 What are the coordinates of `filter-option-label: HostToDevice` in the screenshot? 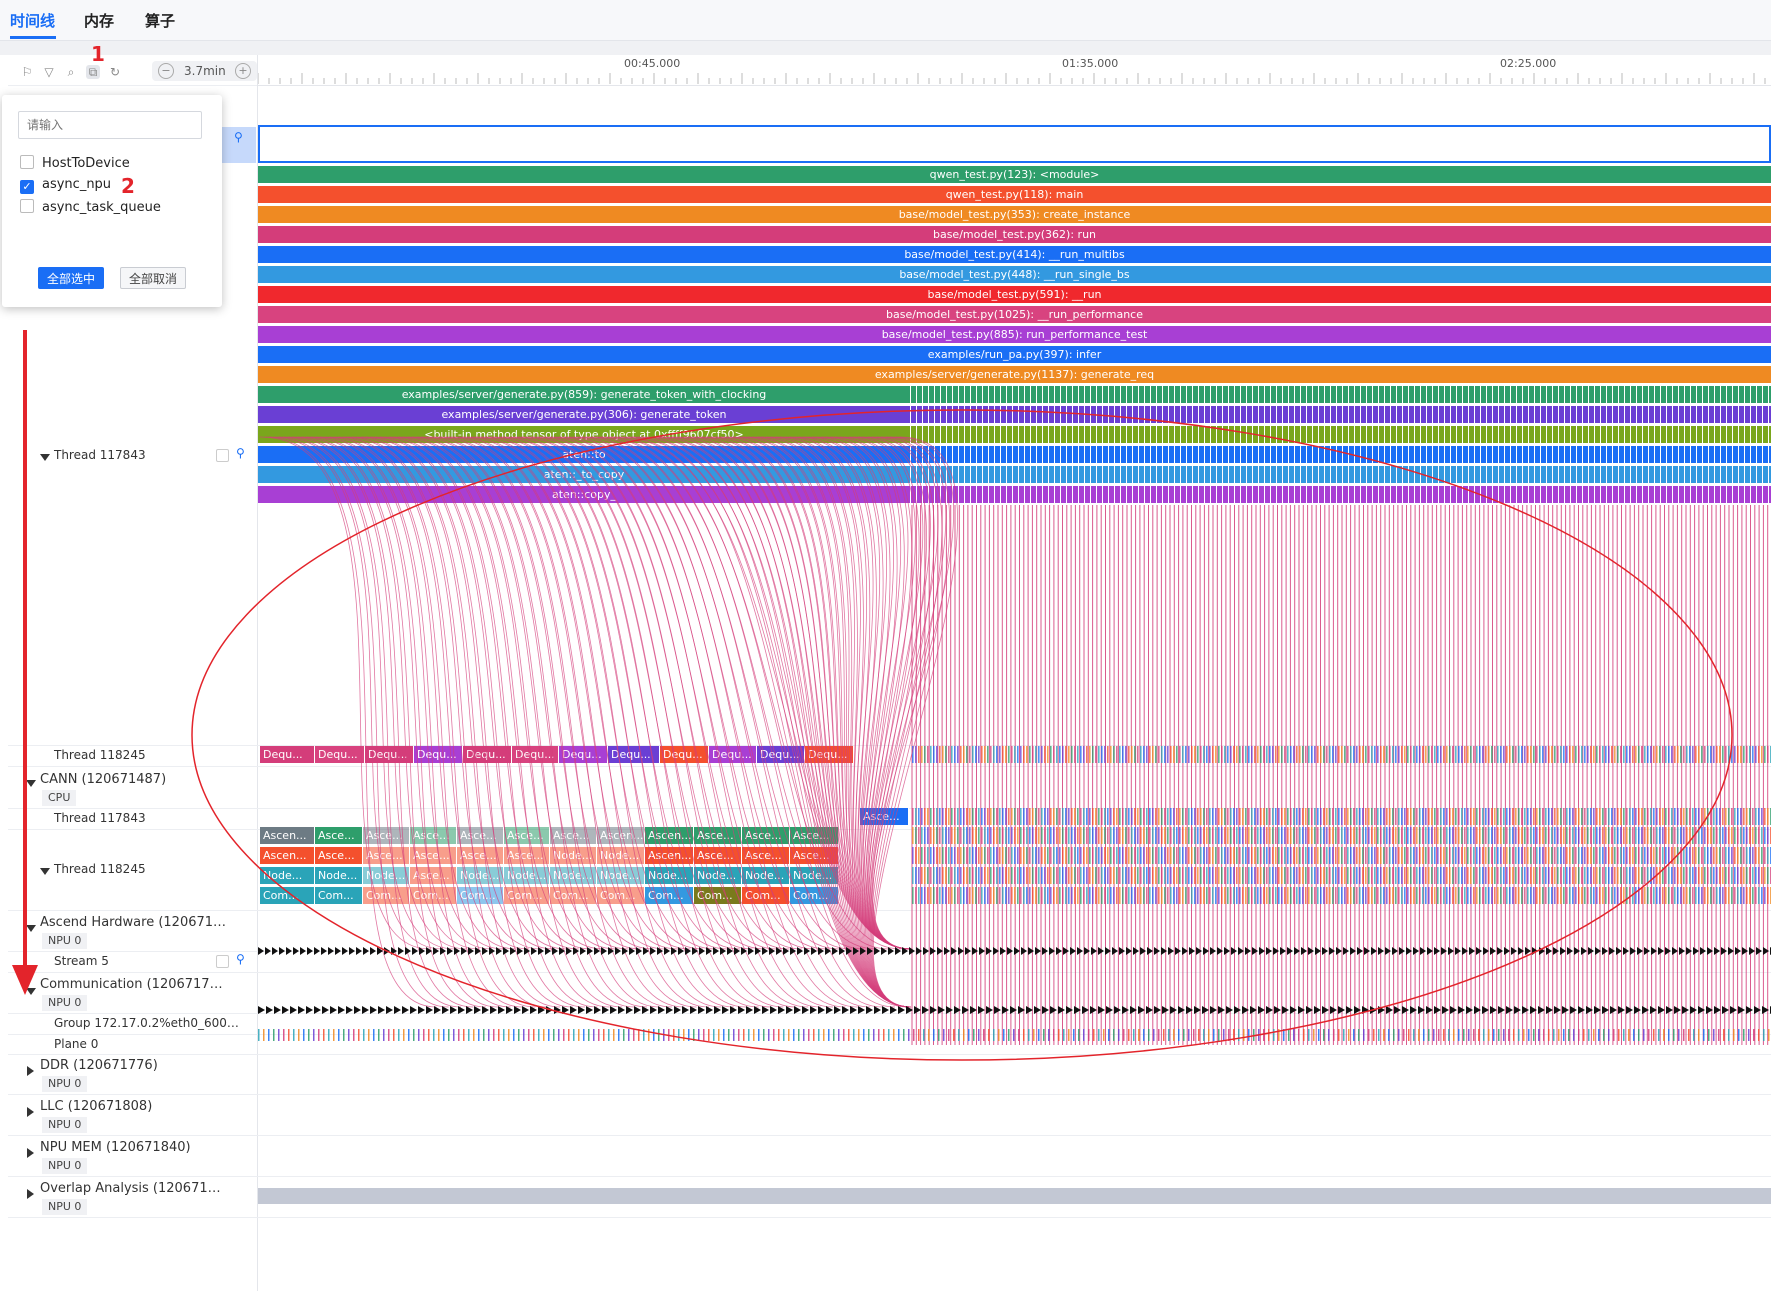 It's located at (86, 163).